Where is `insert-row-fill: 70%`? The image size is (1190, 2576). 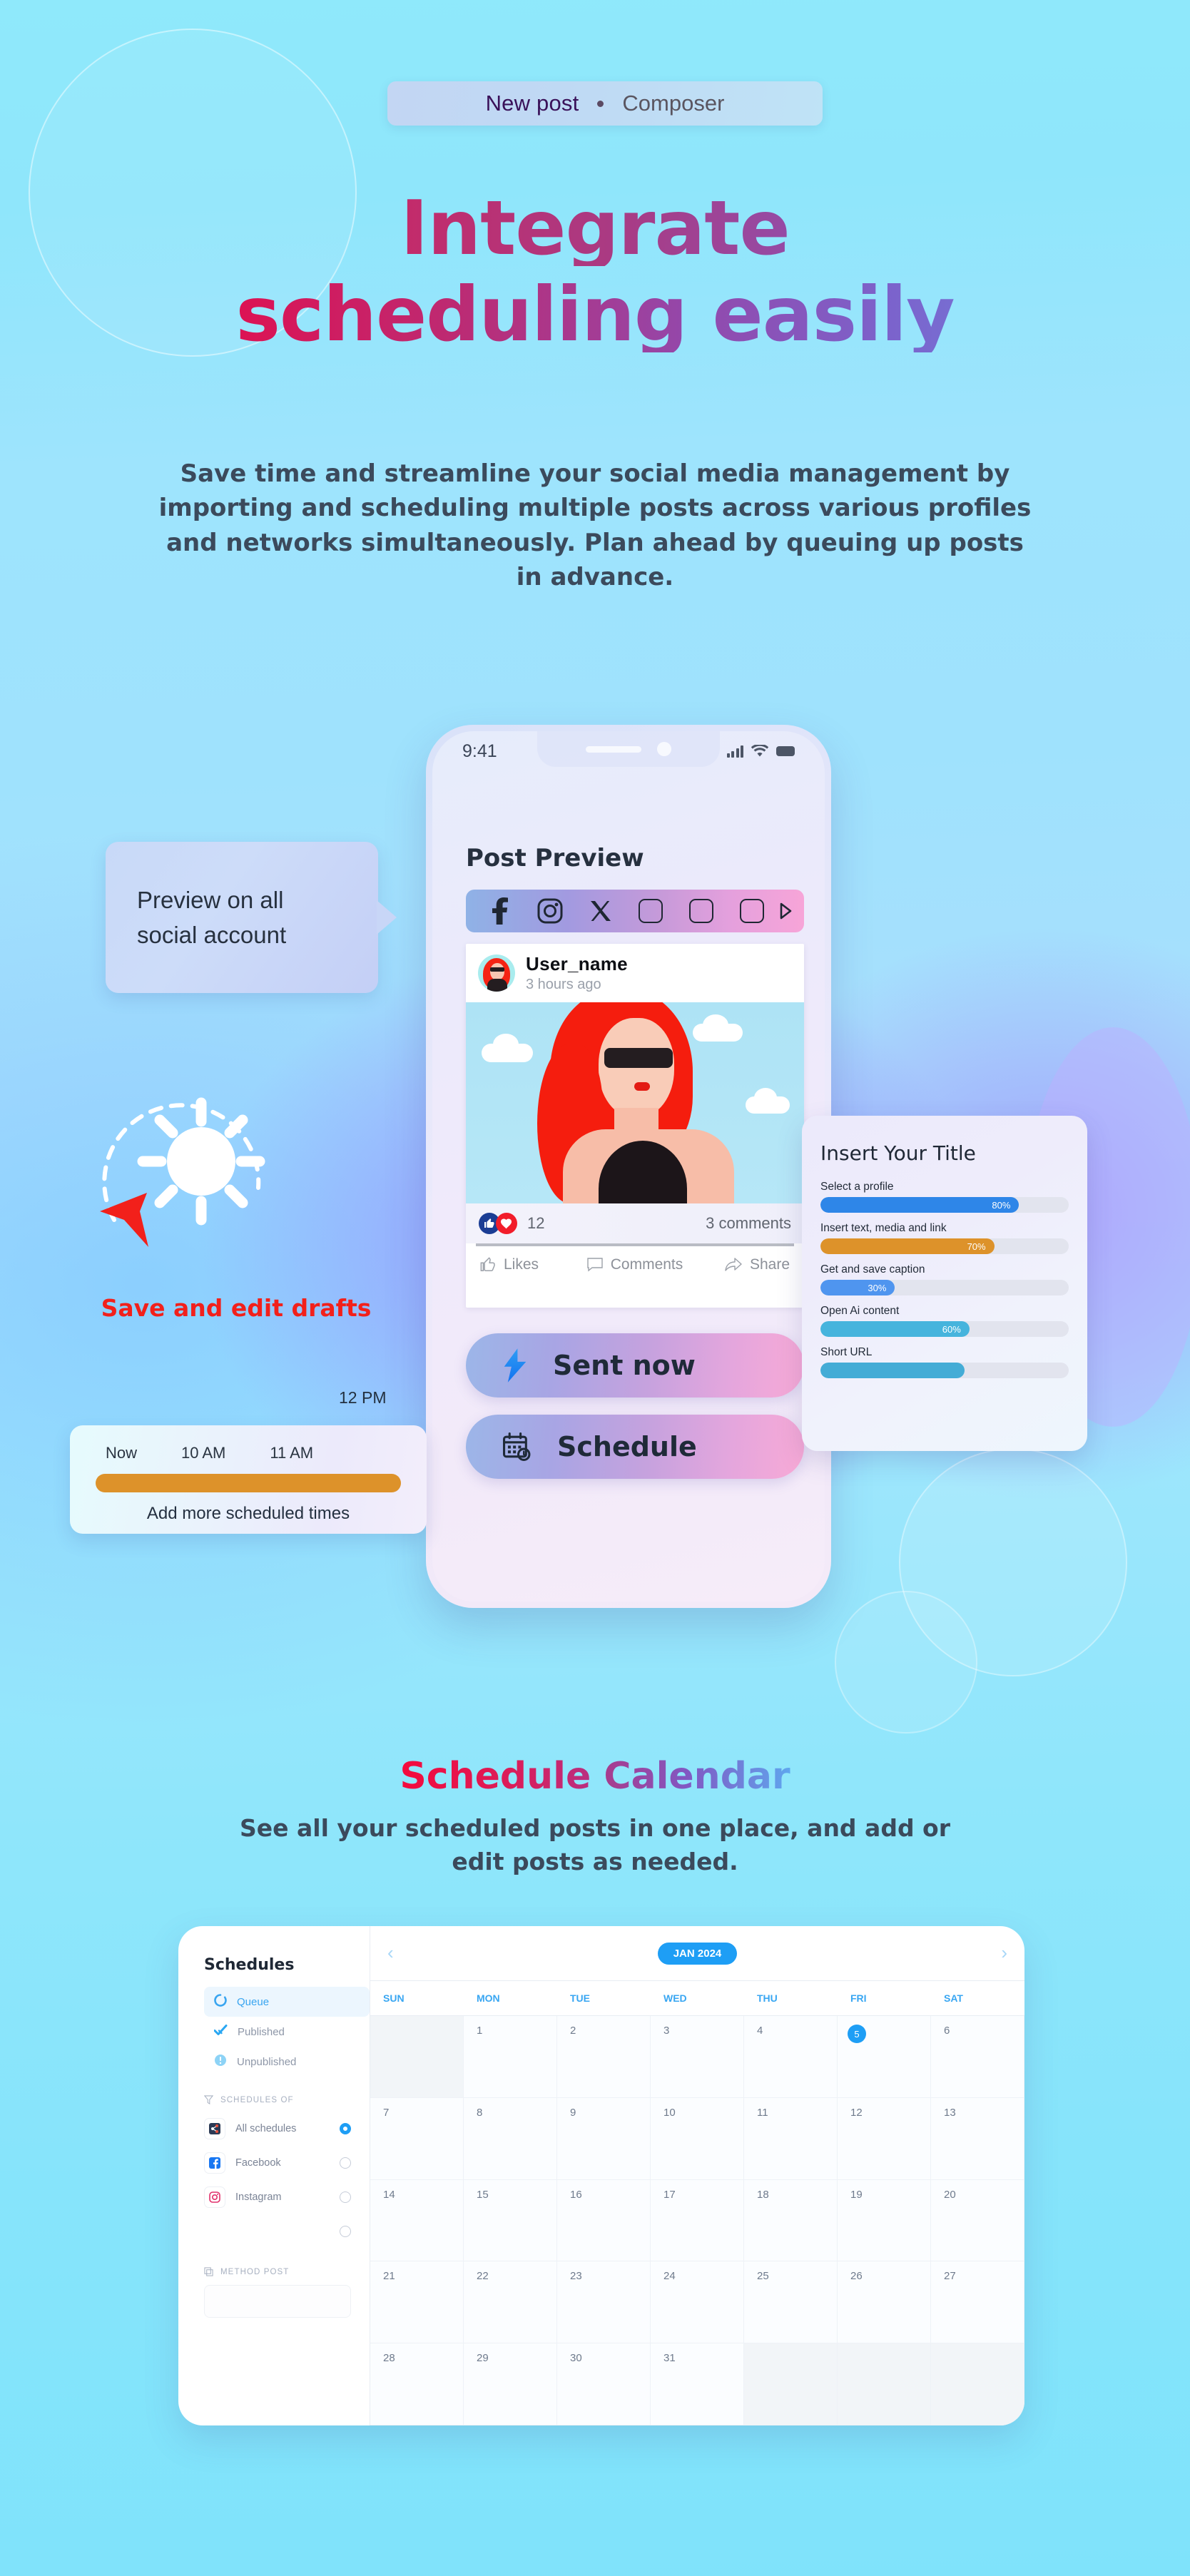
insert-row-fill: 70% is located at coordinates (907, 1246).